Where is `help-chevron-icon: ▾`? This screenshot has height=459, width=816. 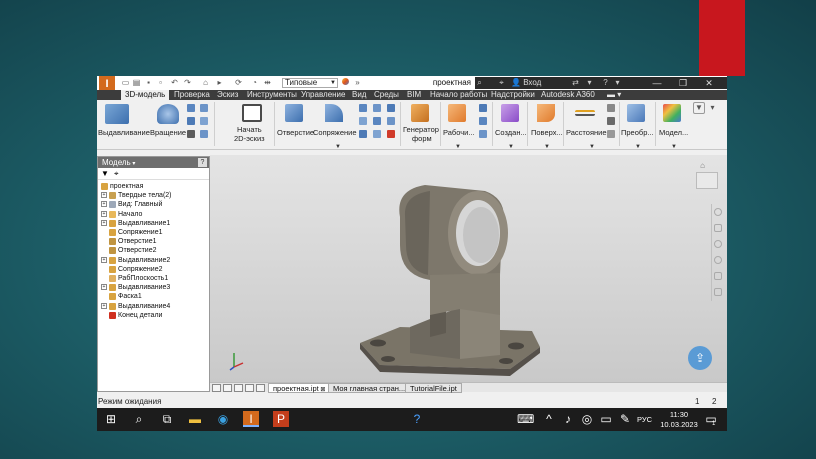 help-chevron-icon: ▾ is located at coordinates (617, 82).